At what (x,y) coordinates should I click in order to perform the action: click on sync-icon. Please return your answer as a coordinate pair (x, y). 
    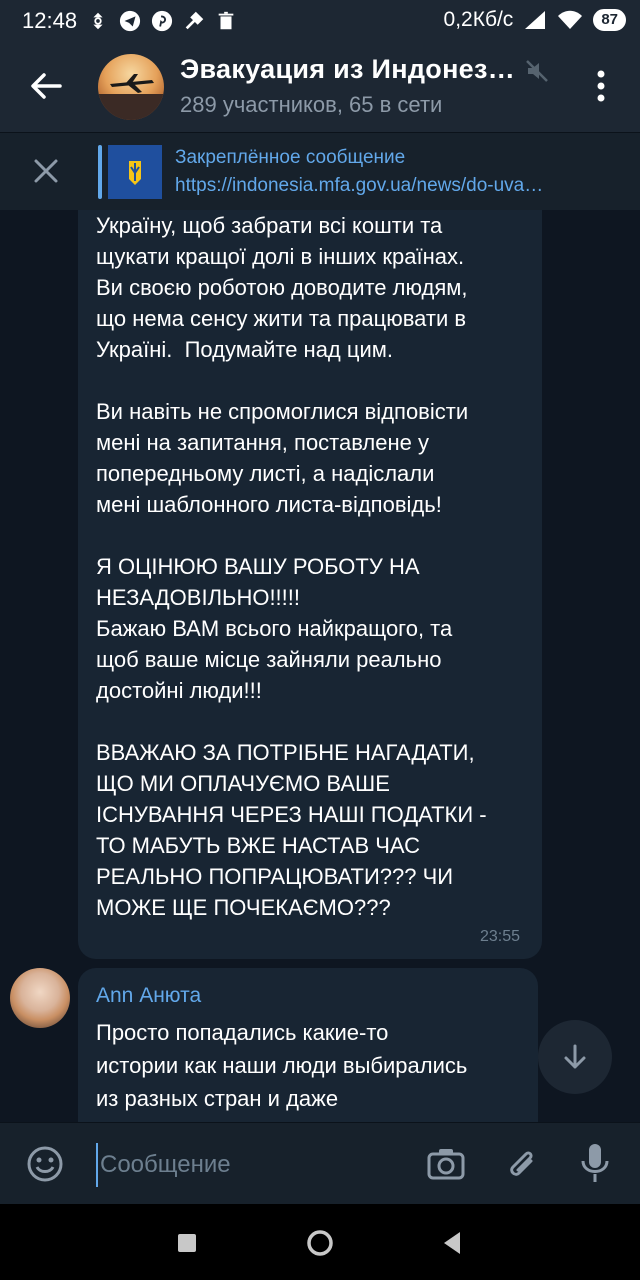
    Looking at the image, I should click on (98, 21).